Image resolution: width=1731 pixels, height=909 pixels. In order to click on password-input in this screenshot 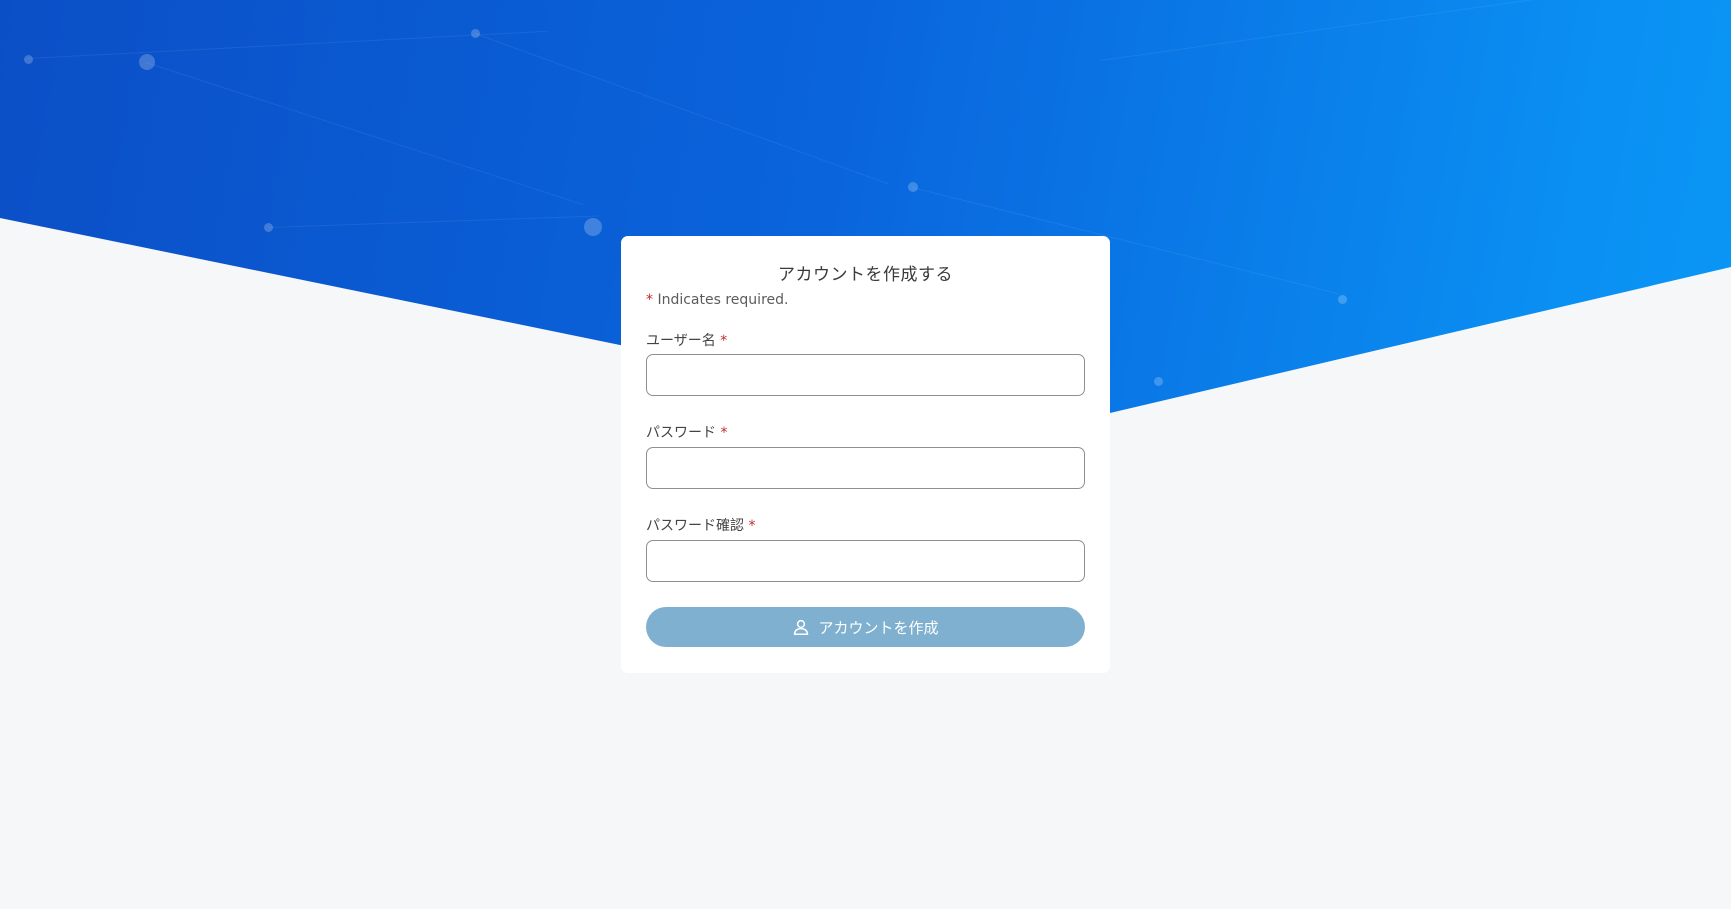, I will do `click(865, 468)`.